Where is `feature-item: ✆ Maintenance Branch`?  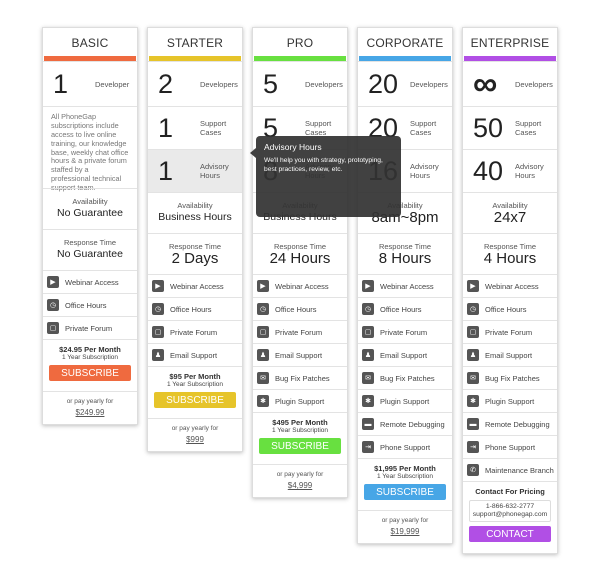
feature-item: ✆ Maintenance Branch is located at coordinates (510, 469).